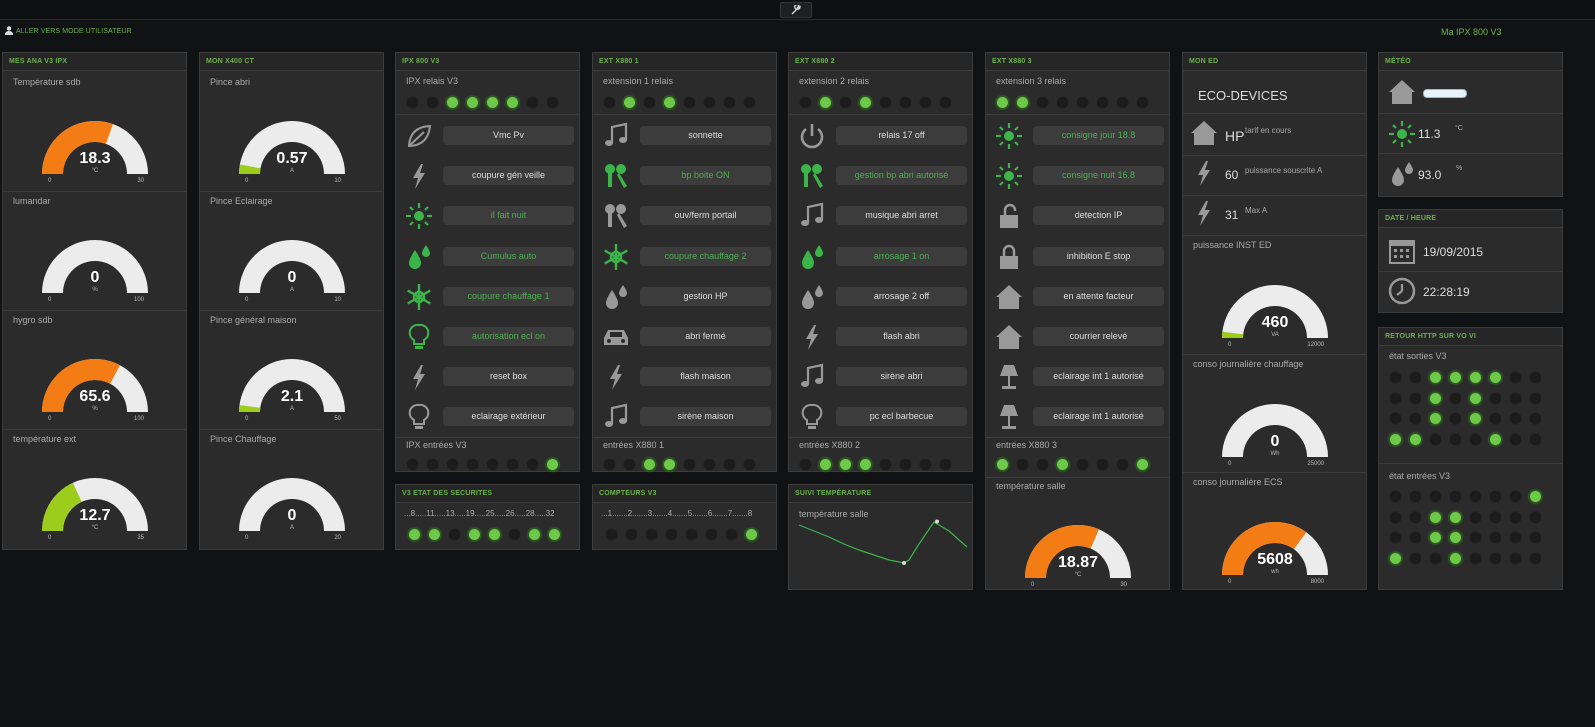 The width and height of the screenshot is (1595, 727). What do you see at coordinates (1470, 62) in the screenshot?
I see `panel-title: MÉTÉO` at bounding box center [1470, 62].